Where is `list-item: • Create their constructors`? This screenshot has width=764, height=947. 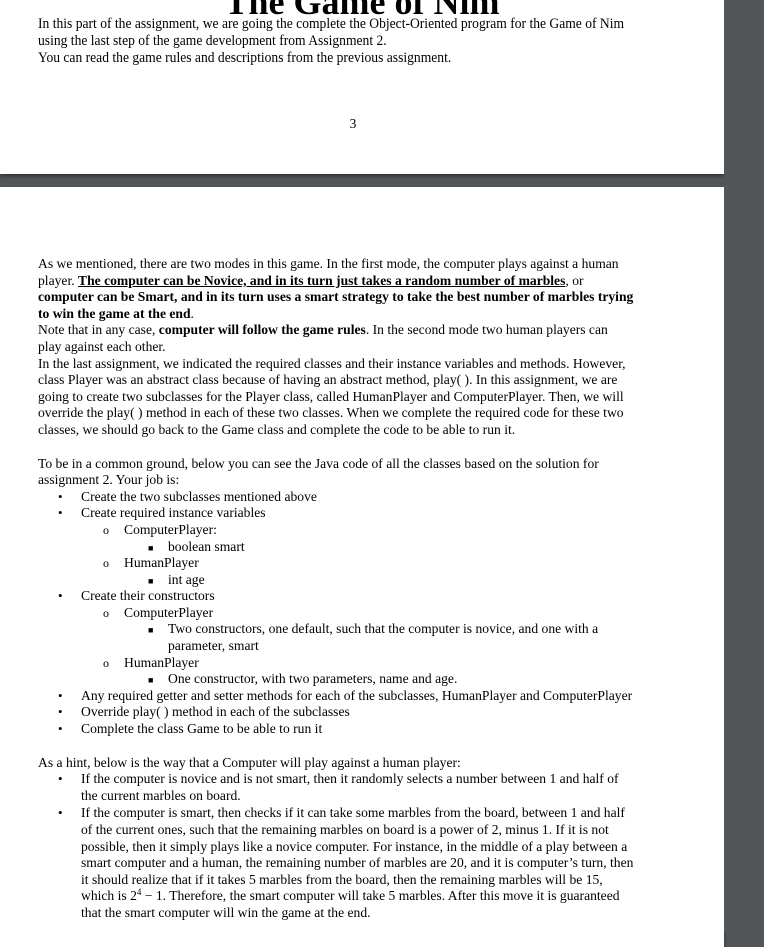 list-item: • Create their constructors is located at coordinates (378, 596).